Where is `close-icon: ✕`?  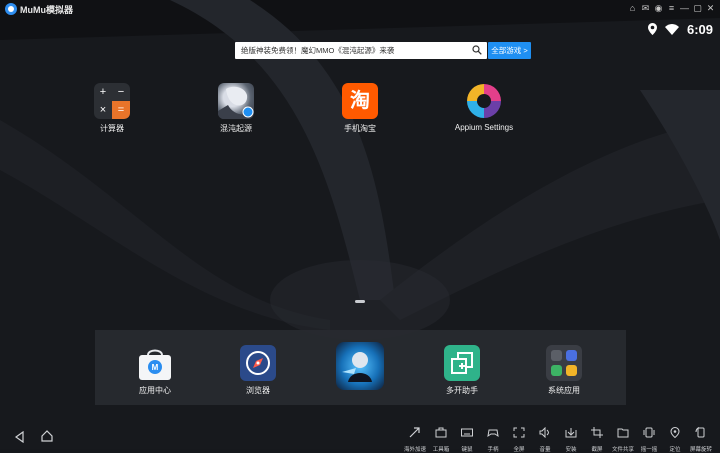 close-icon: ✕ is located at coordinates (710, 8).